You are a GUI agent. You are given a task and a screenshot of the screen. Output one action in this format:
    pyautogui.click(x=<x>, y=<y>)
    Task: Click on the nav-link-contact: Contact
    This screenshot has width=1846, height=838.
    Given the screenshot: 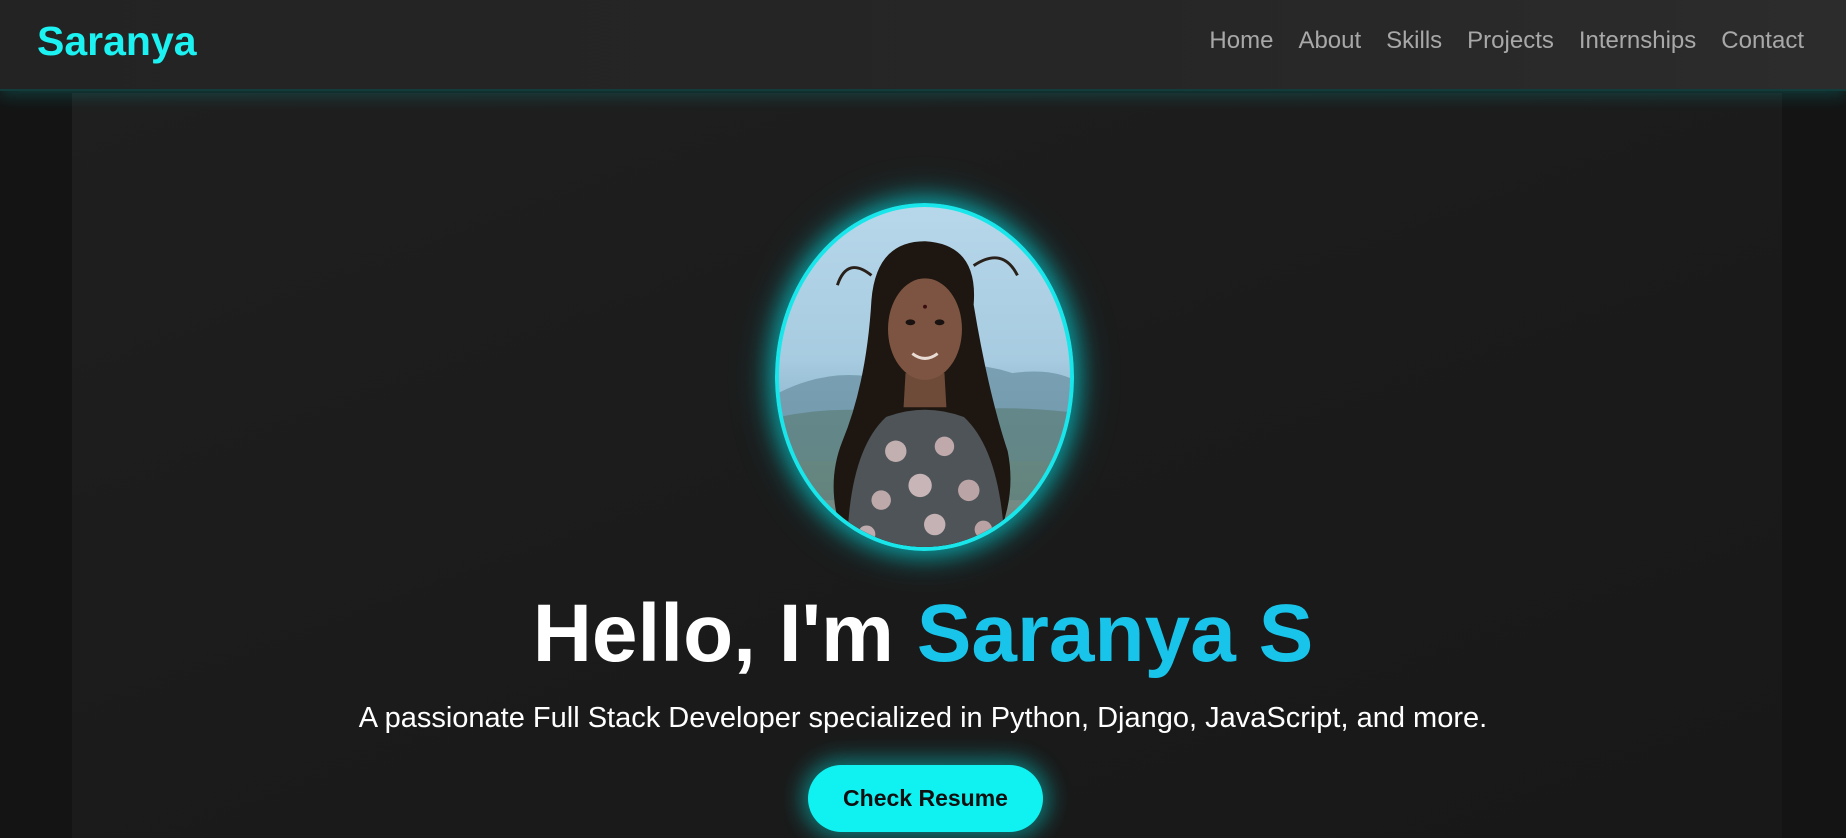 What is the action you would take?
    pyautogui.click(x=1762, y=40)
    